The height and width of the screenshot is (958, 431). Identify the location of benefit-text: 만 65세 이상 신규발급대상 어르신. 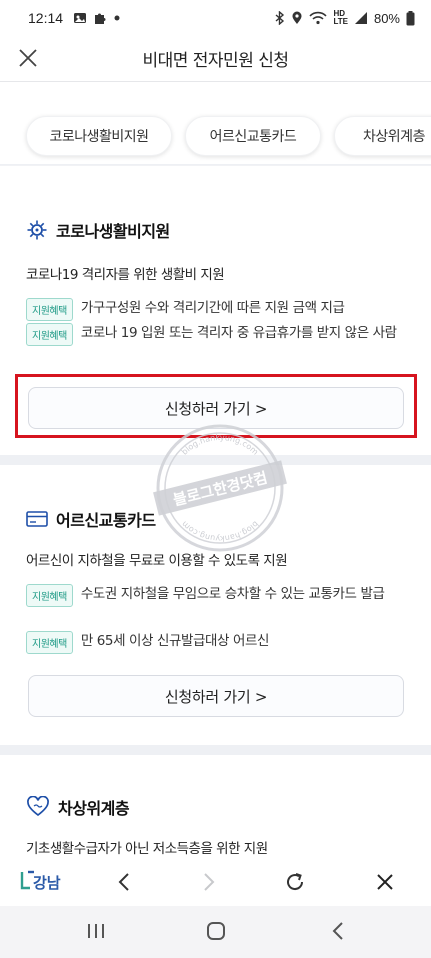
(175, 641).